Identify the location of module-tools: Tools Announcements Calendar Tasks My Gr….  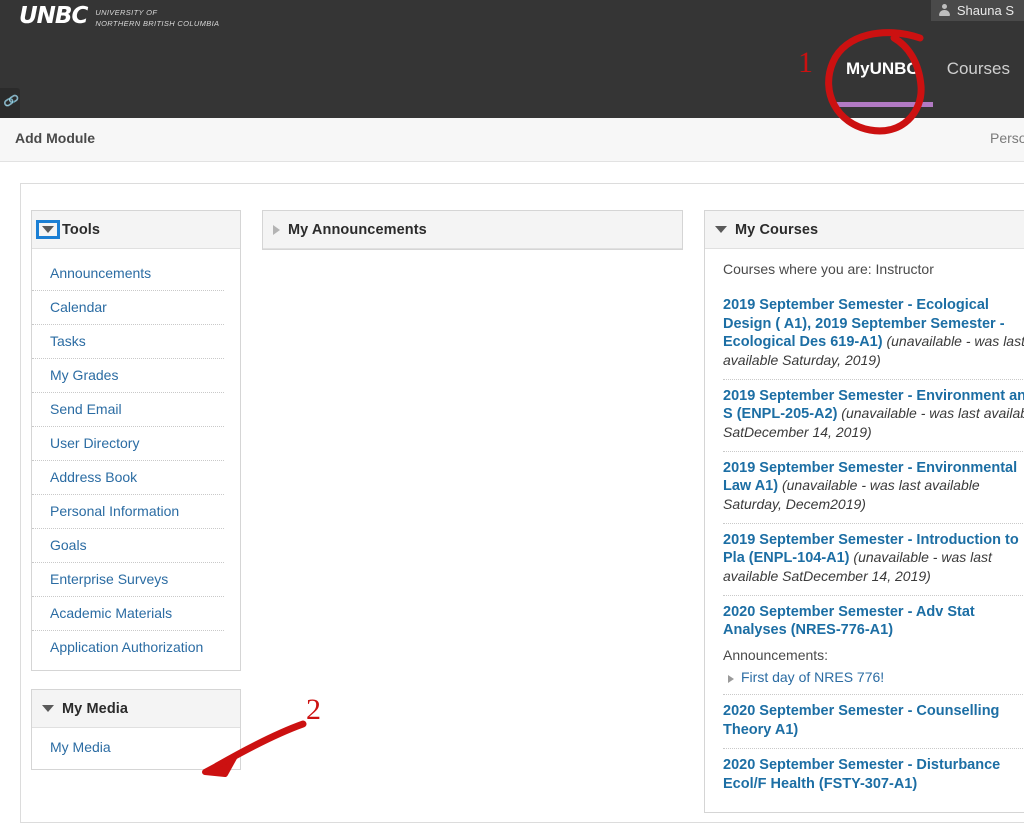
(136, 440).